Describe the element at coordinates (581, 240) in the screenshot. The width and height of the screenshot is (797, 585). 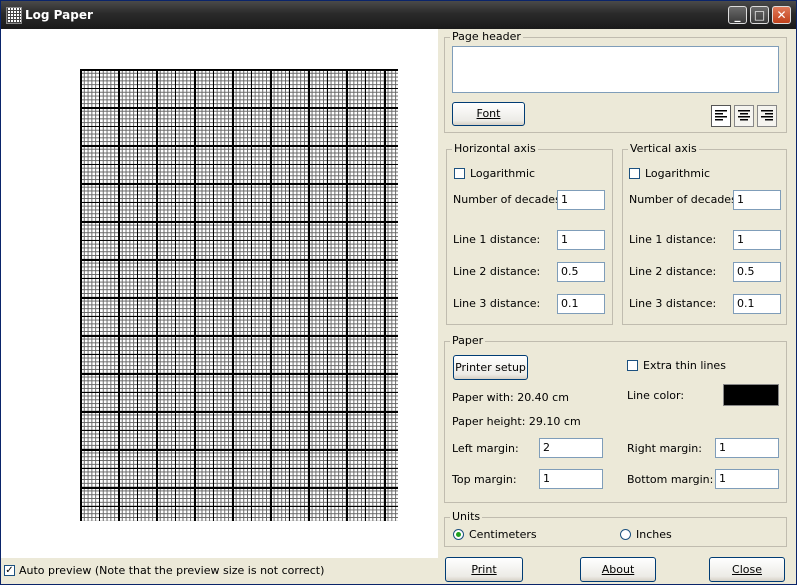
I see `horizontal-line1-input: 1` at that location.